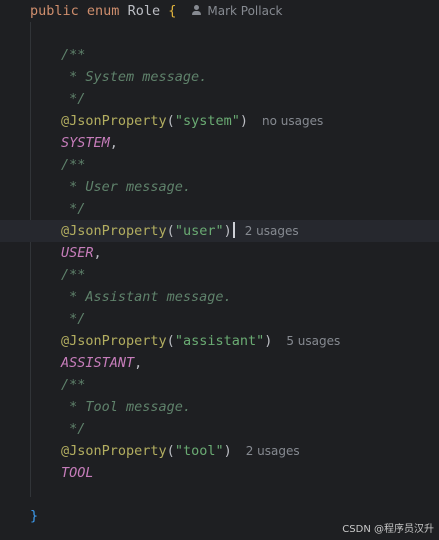 The height and width of the screenshot is (540, 439). I want to click on annotation-string: "assistant", so click(219, 341).